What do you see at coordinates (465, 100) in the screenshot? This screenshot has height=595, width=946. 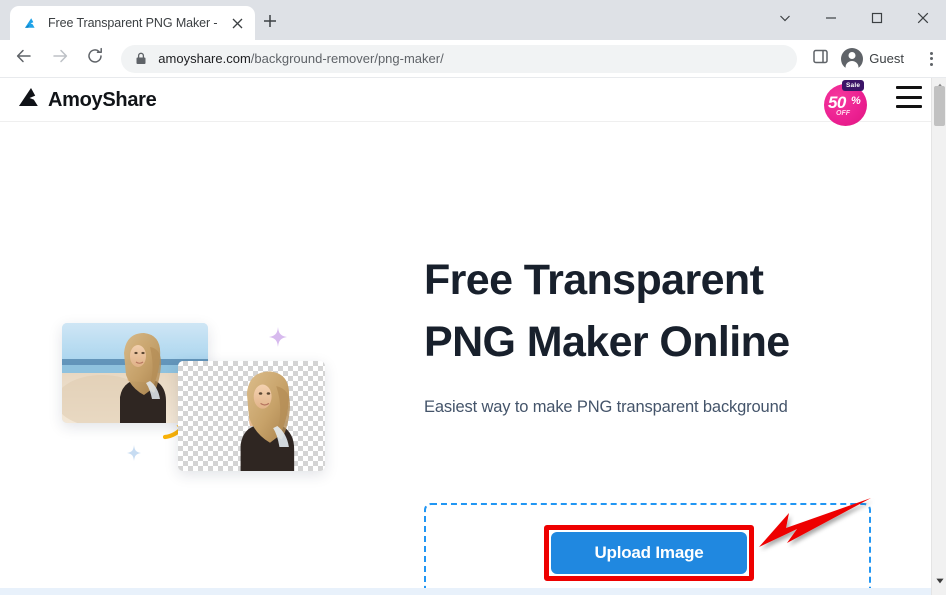 I see `site-header: AmoyShare` at bounding box center [465, 100].